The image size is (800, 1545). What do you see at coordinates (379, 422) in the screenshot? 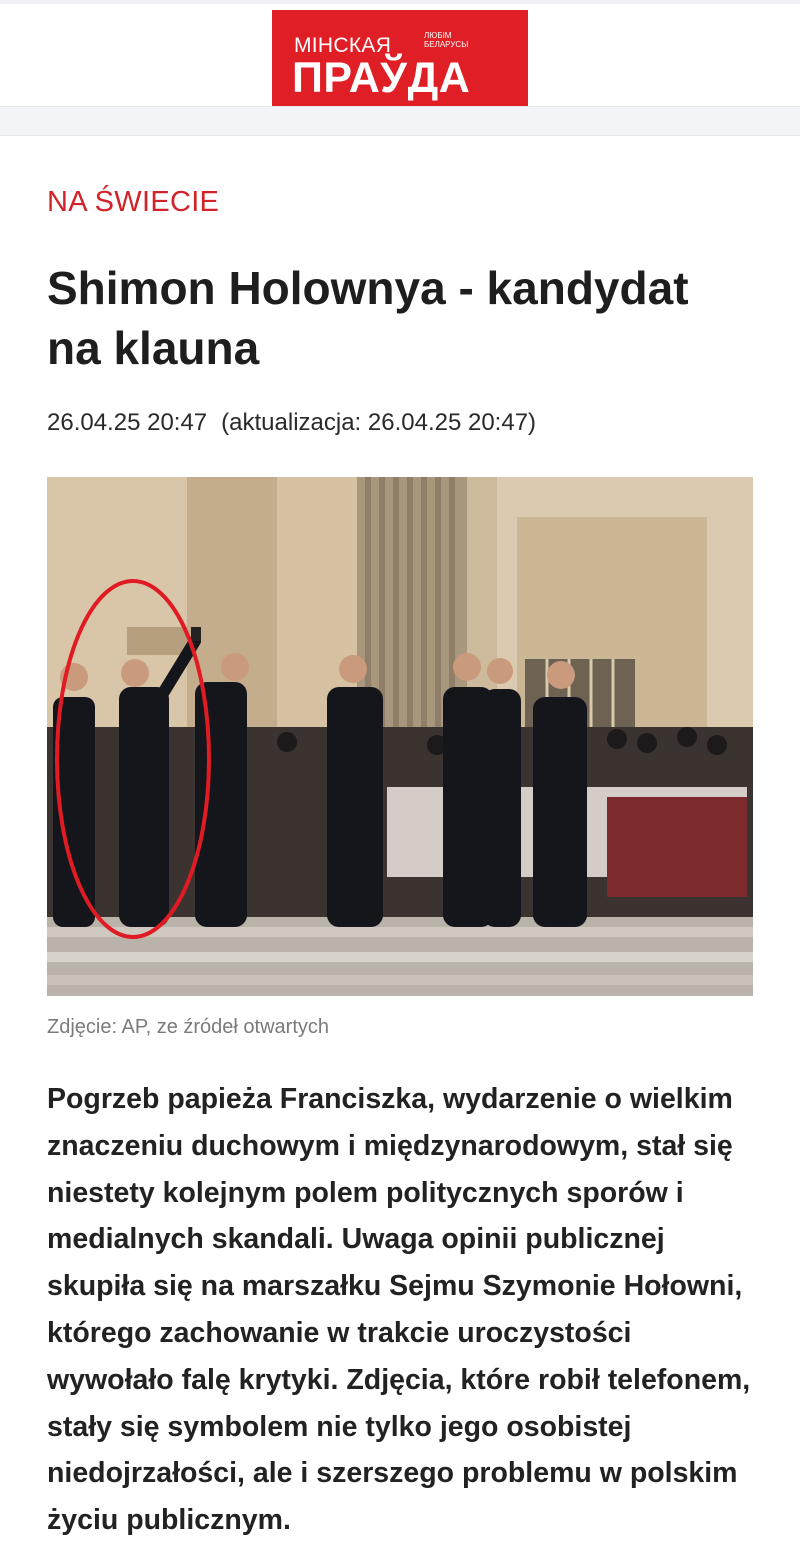
I see `updated-date: (aktualizacja: 26.04.25 20:47)` at bounding box center [379, 422].